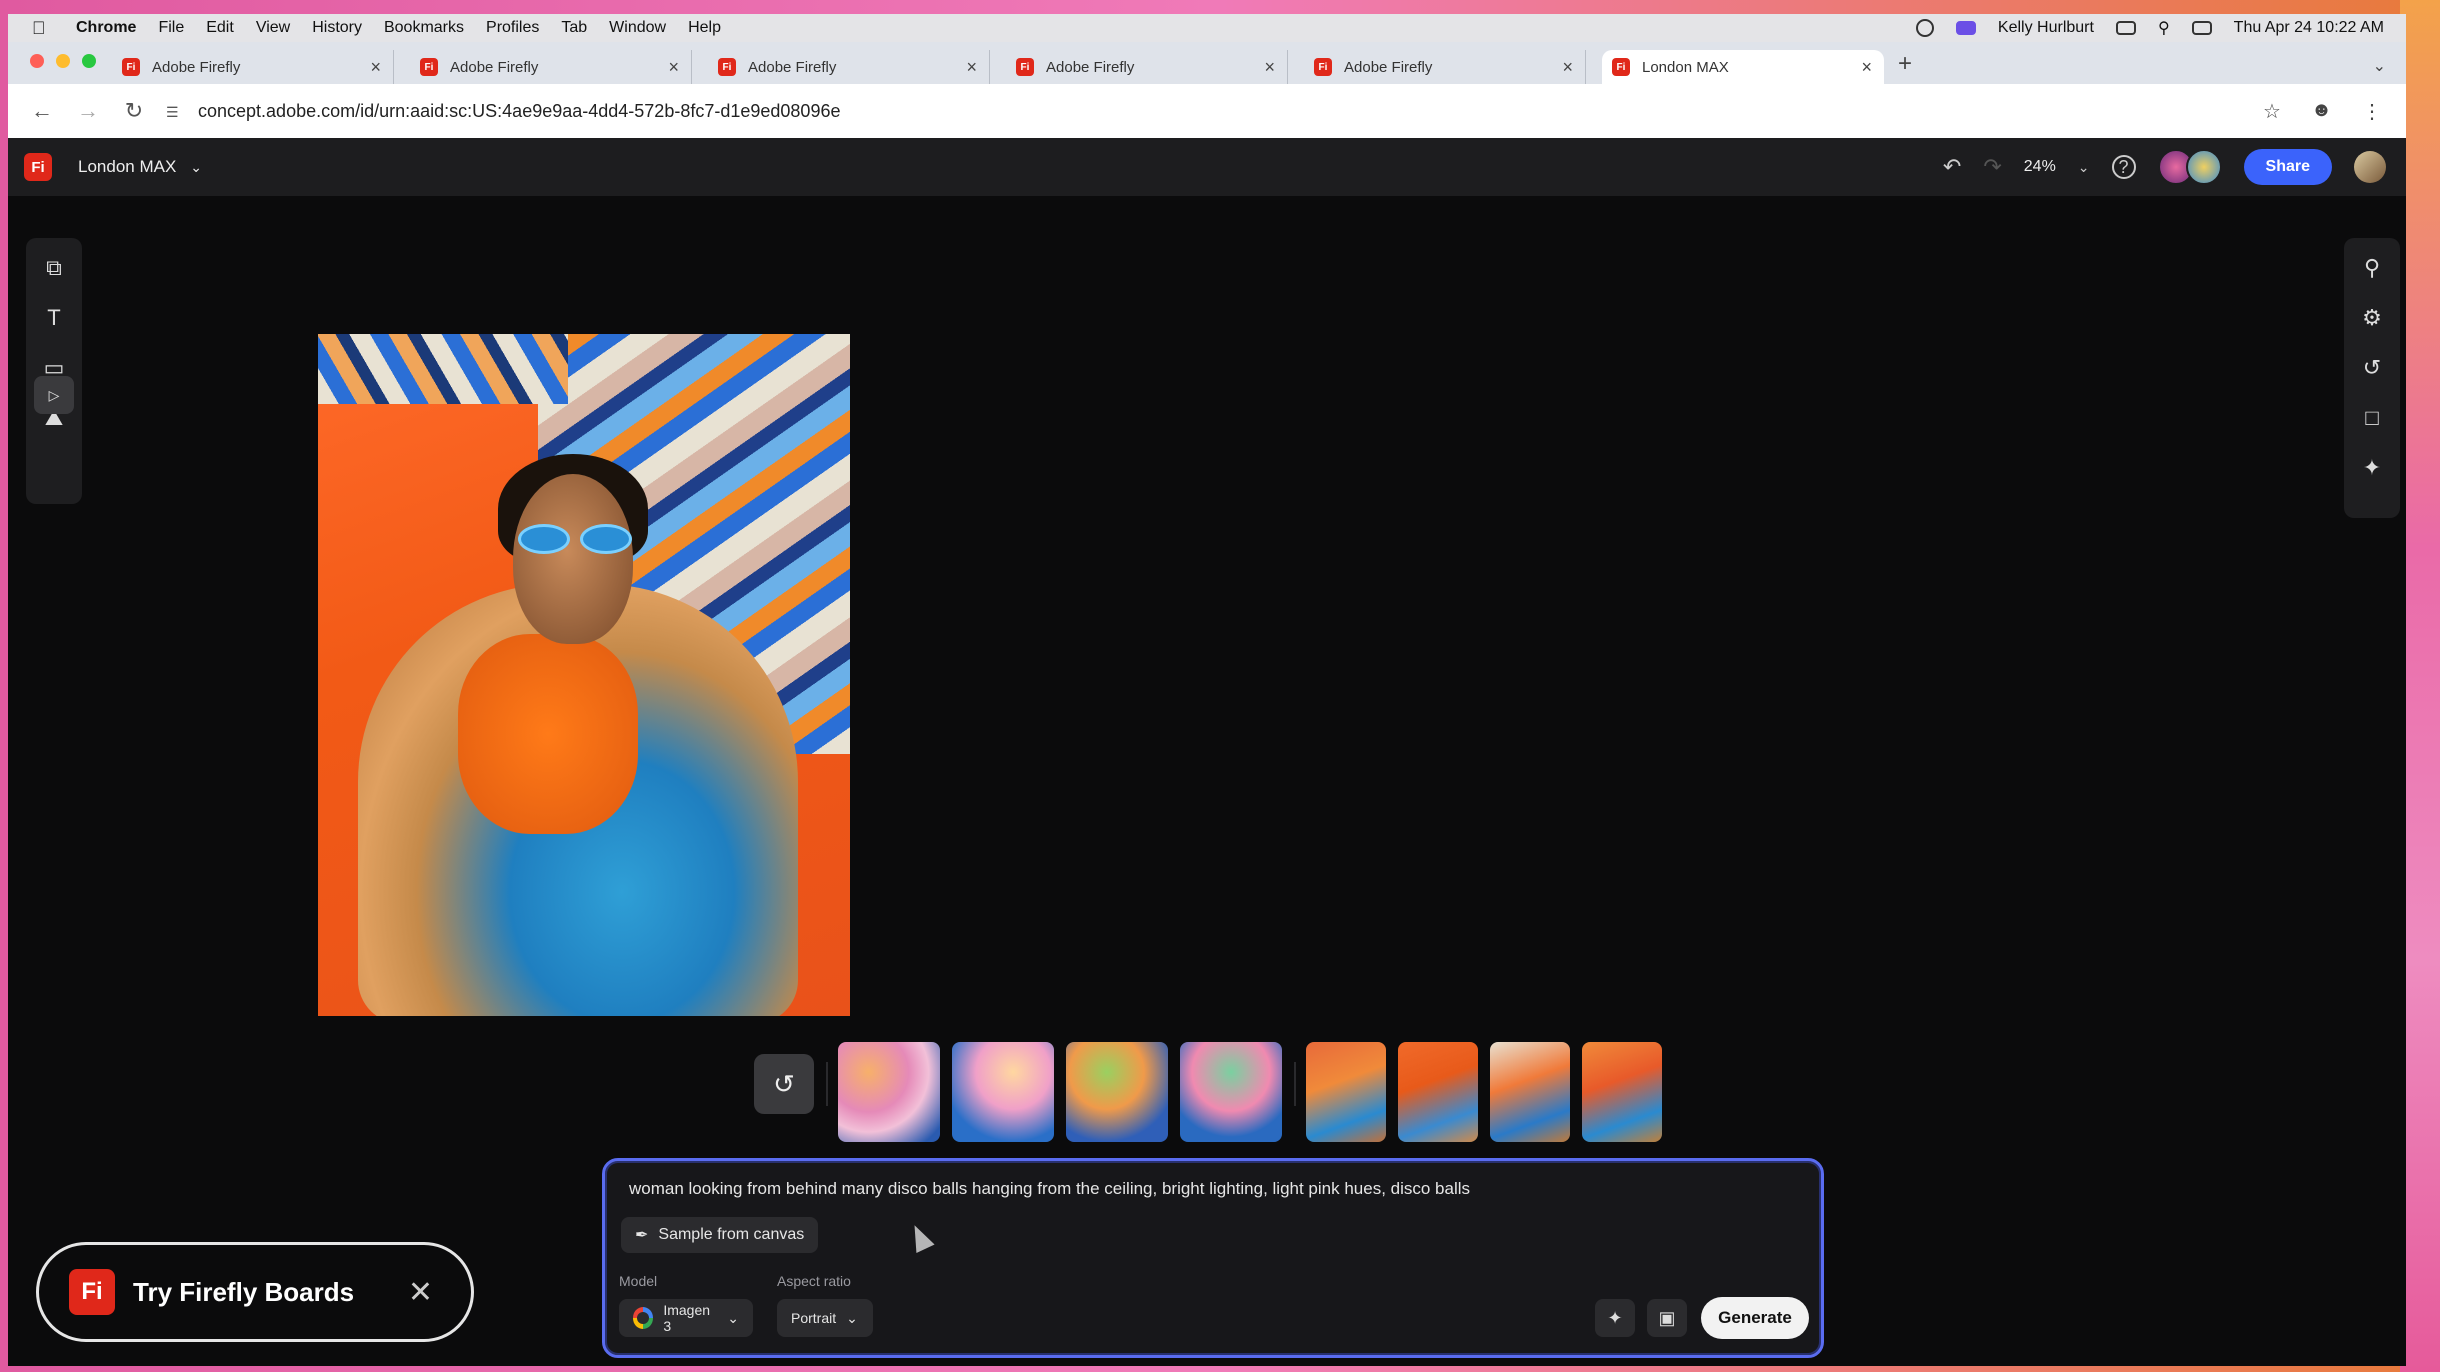  What do you see at coordinates (2372, 318) in the screenshot?
I see `adjustments-icon: ⚙` at bounding box center [2372, 318].